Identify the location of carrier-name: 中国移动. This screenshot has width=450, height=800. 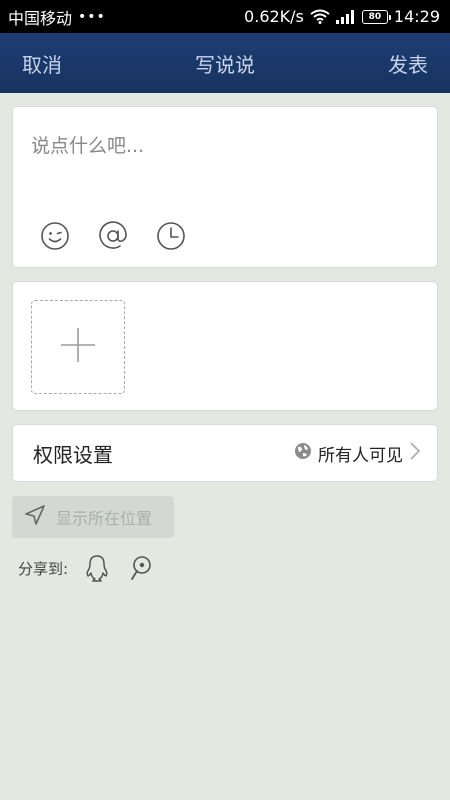
(40, 18).